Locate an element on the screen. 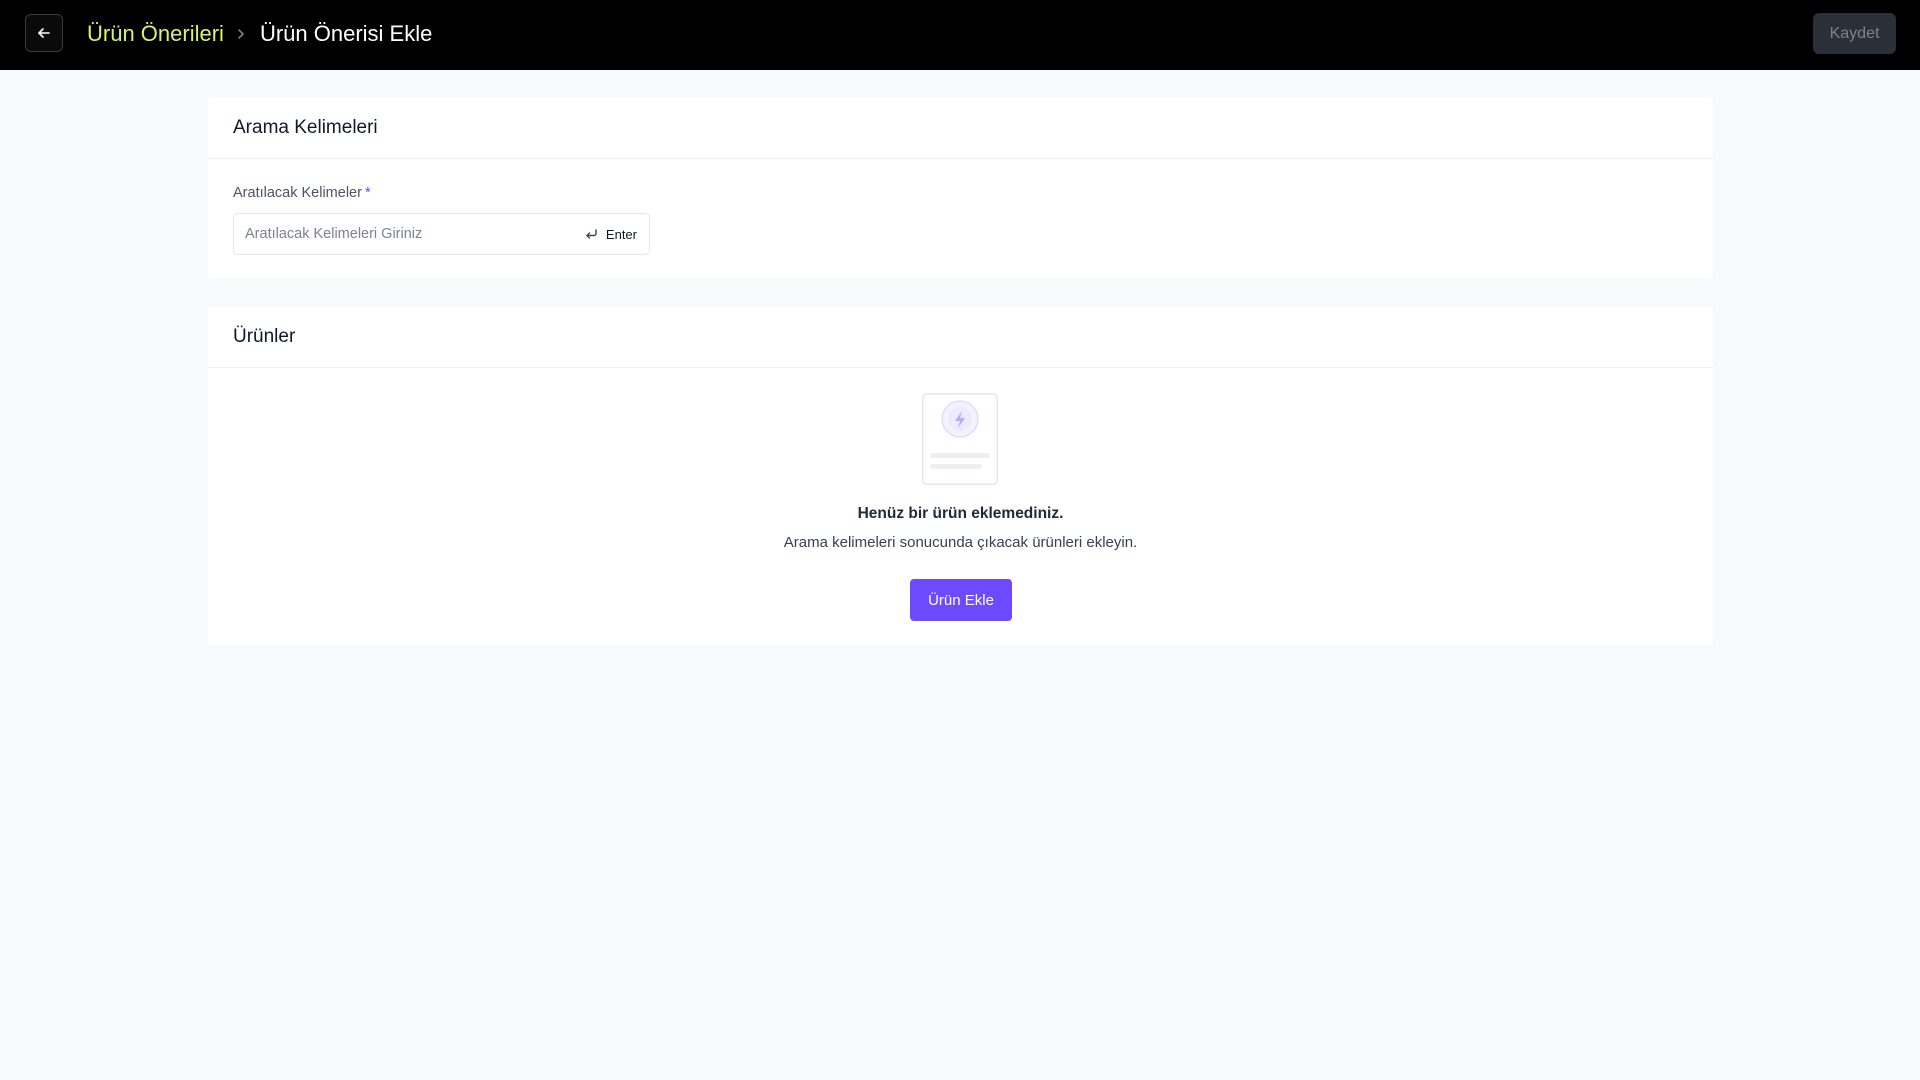  products-section-title: Ürünler is located at coordinates (264, 336).